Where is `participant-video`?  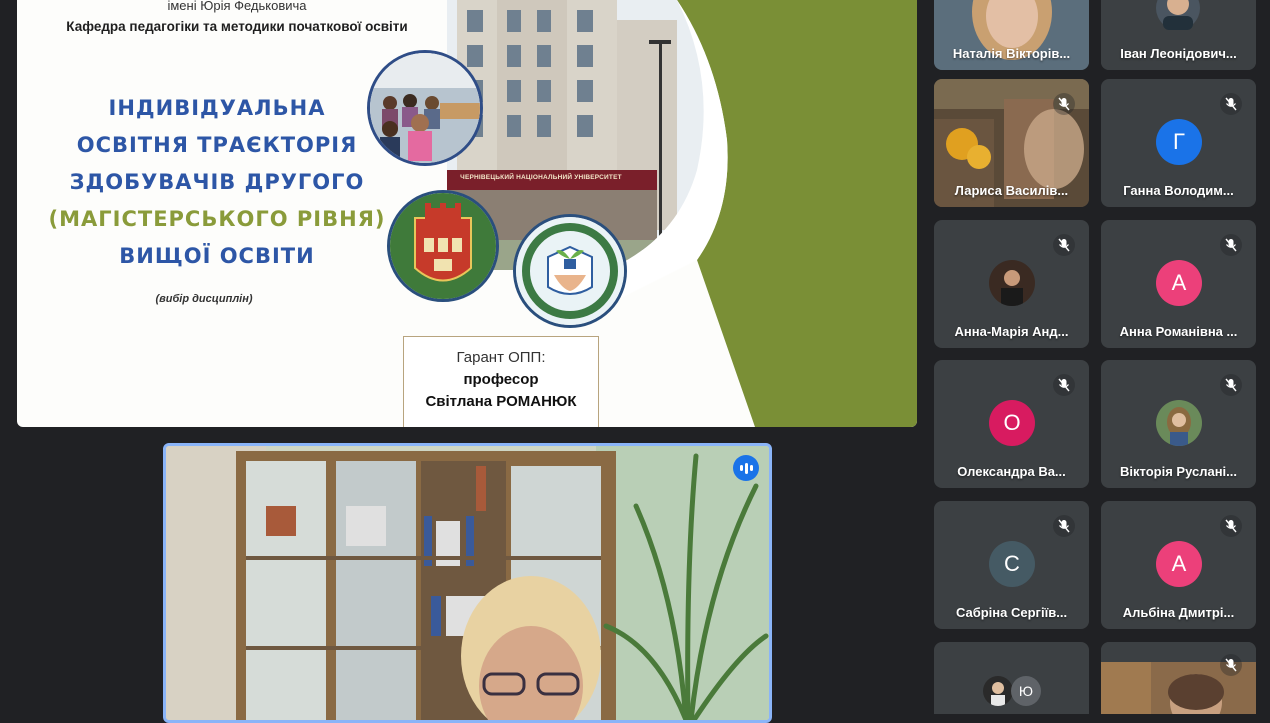 participant-video is located at coordinates (1178, 678).